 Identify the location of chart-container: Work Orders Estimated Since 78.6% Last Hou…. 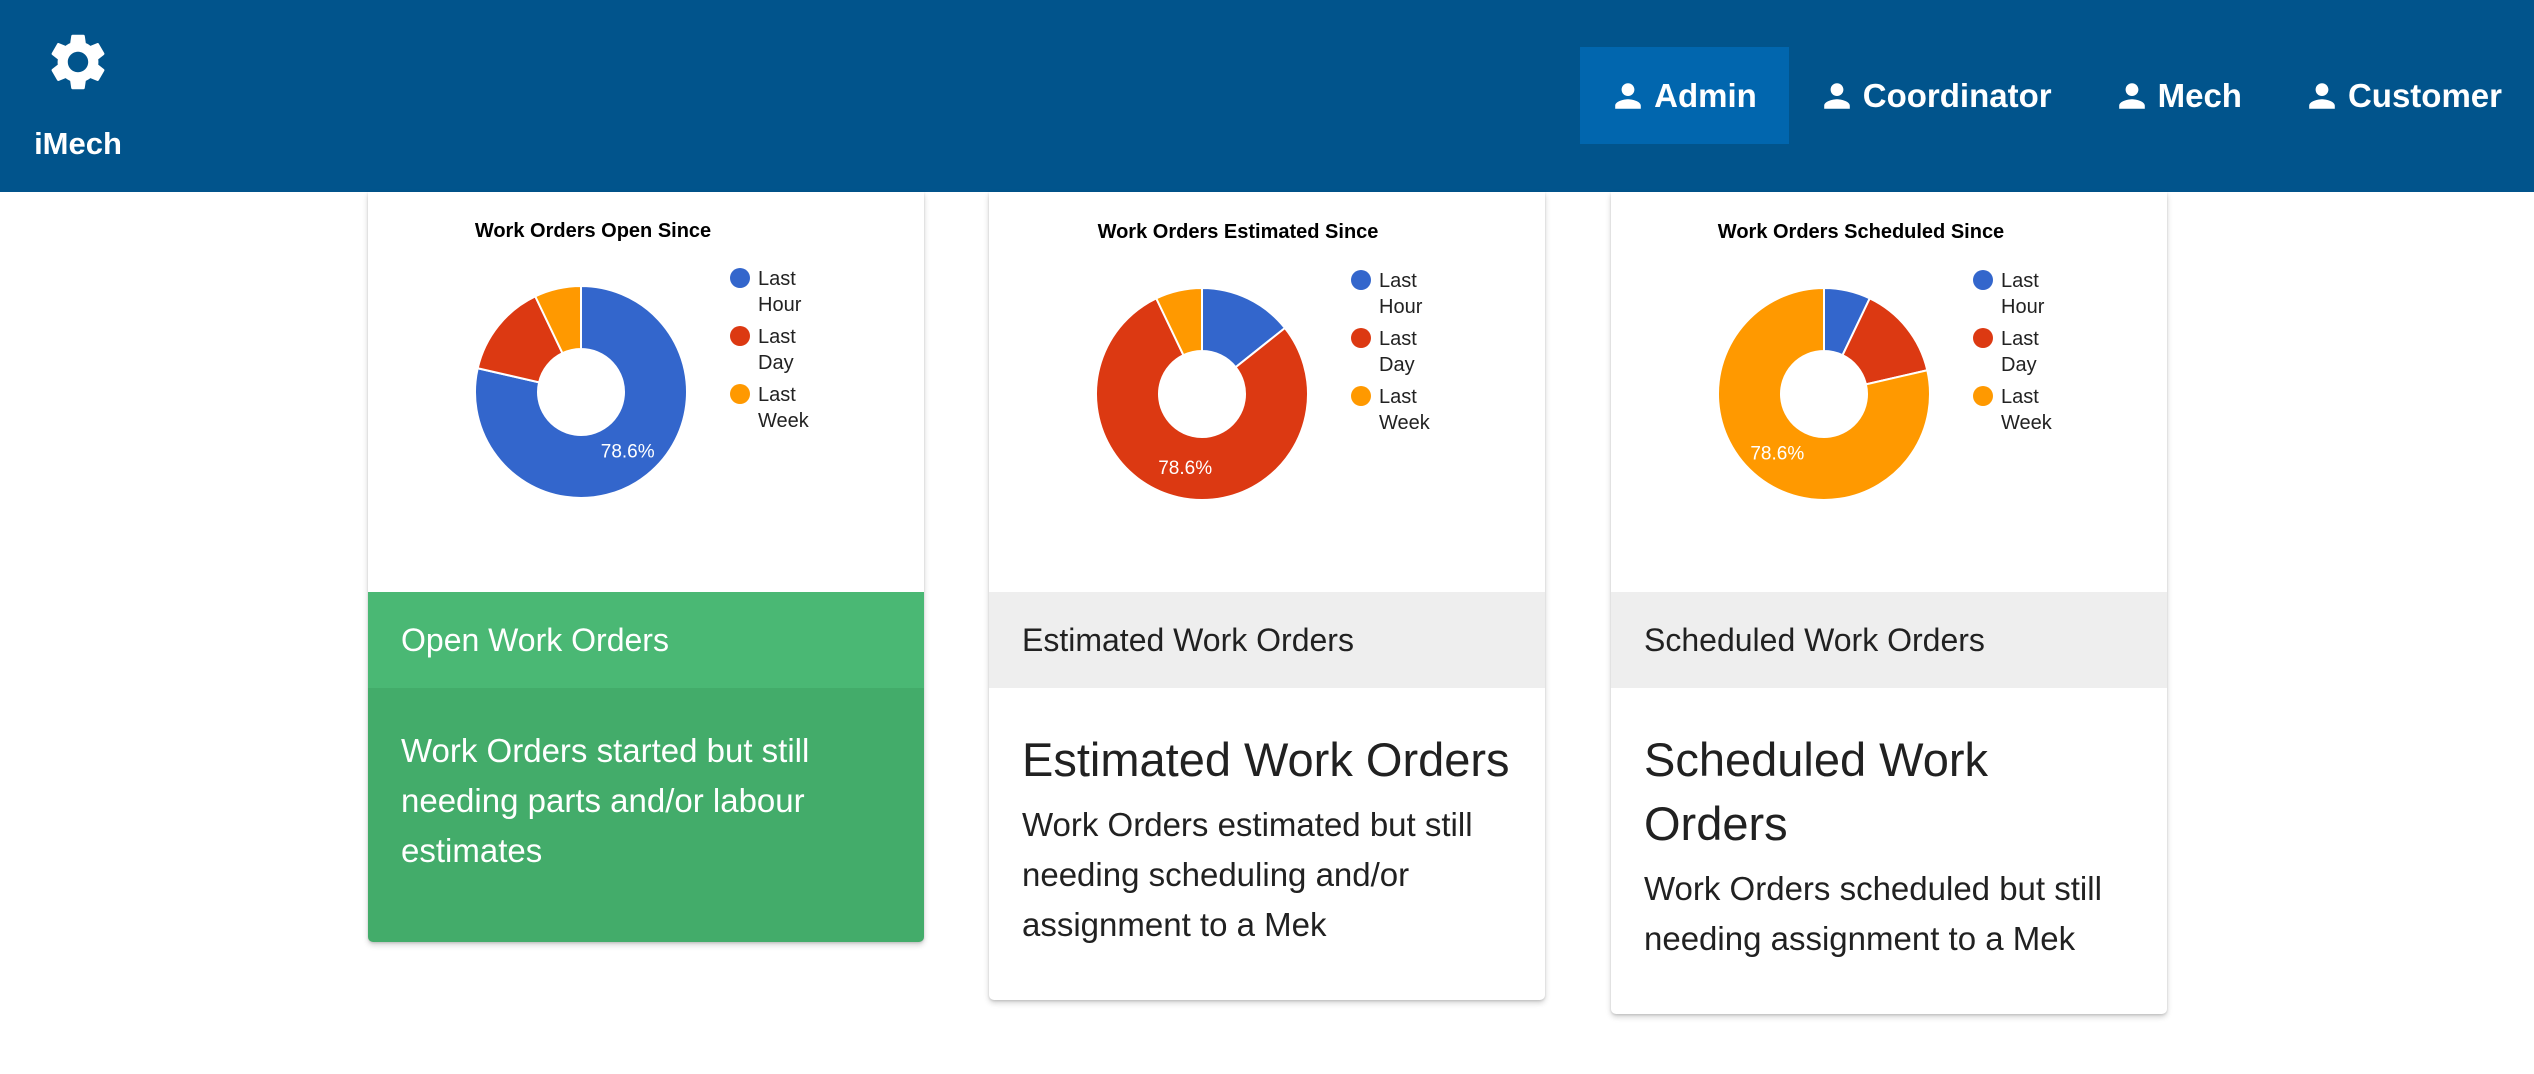
(1267, 392).